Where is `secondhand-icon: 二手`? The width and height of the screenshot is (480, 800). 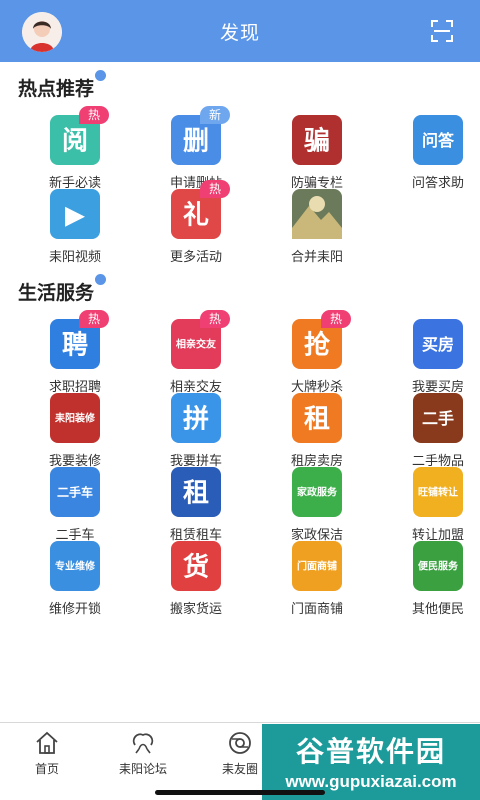
secondhand-icon: 二手 is located at coordinates (438, 418).